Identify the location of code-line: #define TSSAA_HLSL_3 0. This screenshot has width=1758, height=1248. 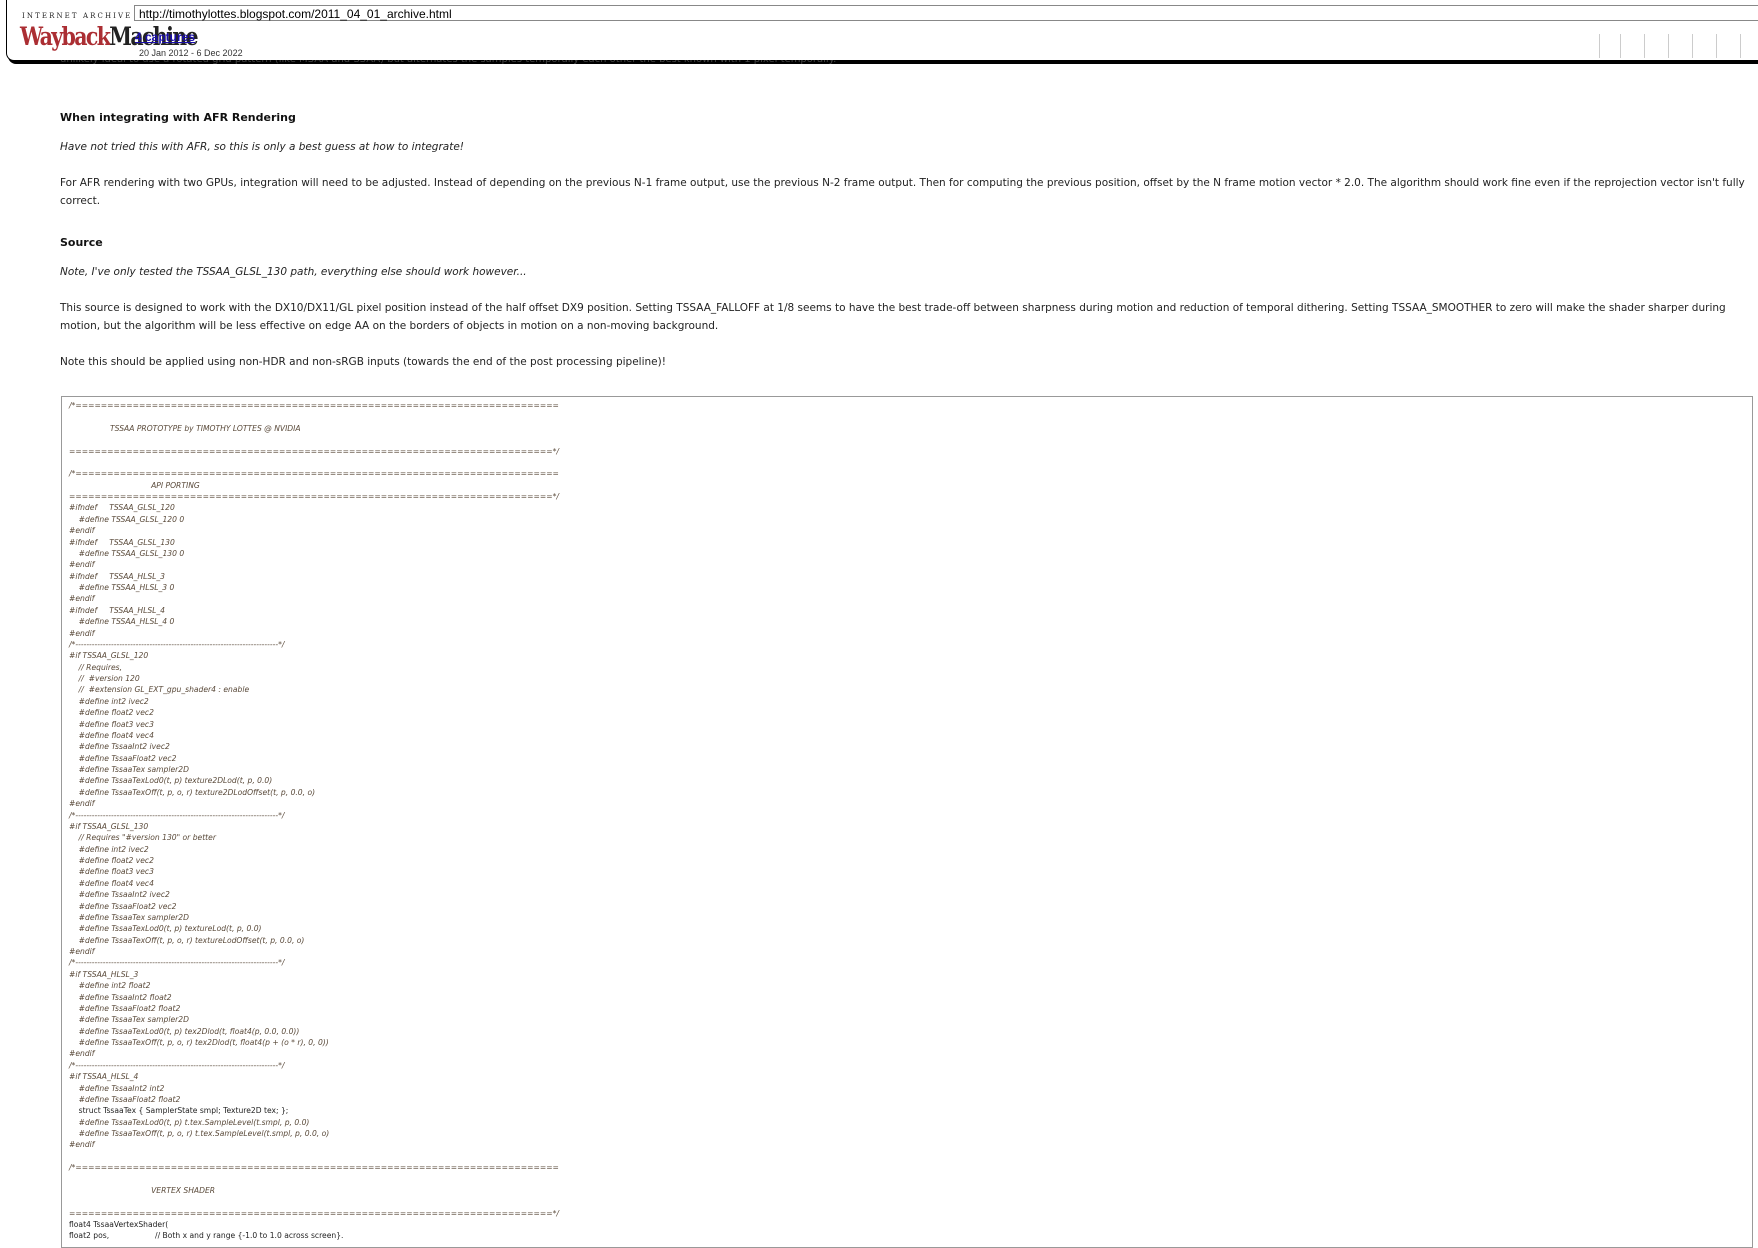
(126, 587).